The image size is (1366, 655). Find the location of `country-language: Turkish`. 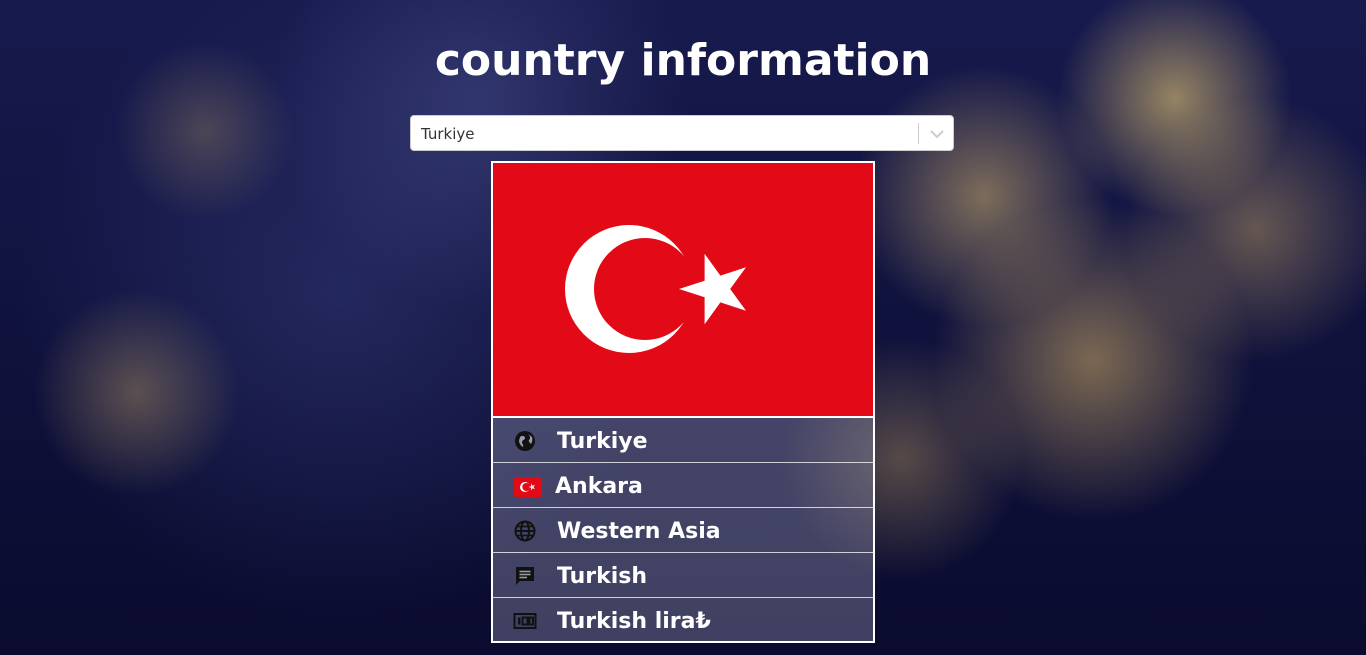

country-language: Turkish is located at coordinates (602, 576).